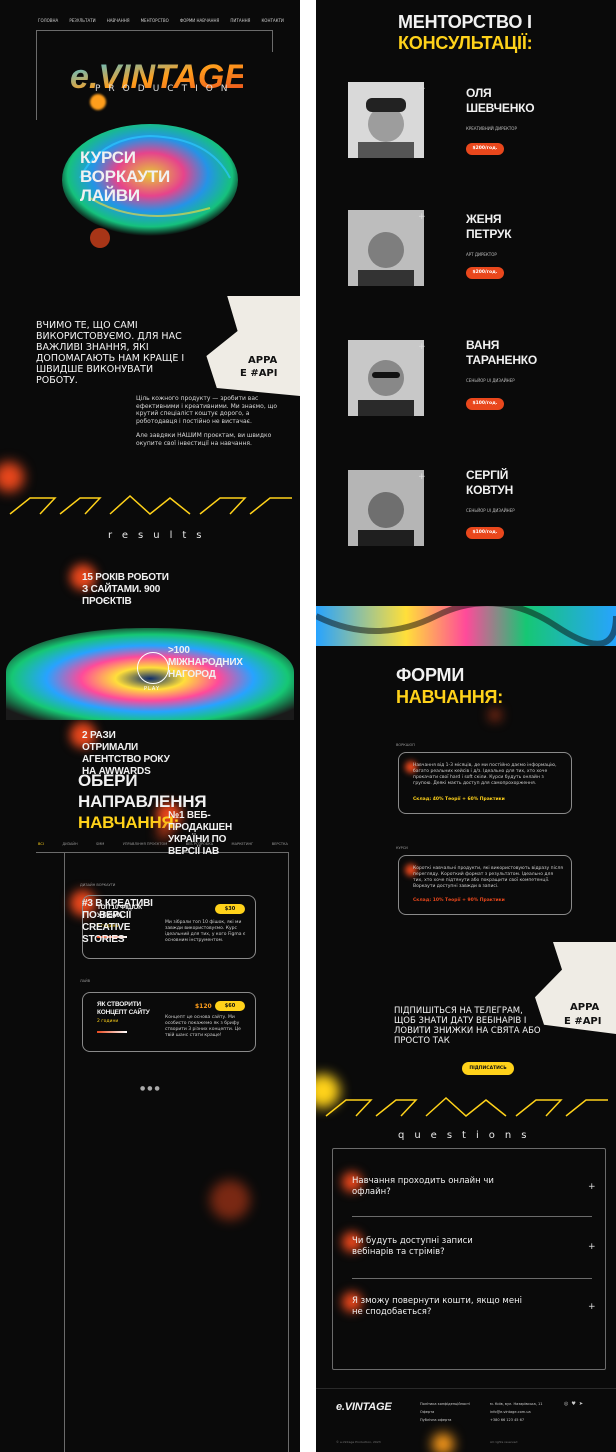  I want to click on footer-contact: м. Київ, вул. Назарівська, 11, so click(516, 1404).